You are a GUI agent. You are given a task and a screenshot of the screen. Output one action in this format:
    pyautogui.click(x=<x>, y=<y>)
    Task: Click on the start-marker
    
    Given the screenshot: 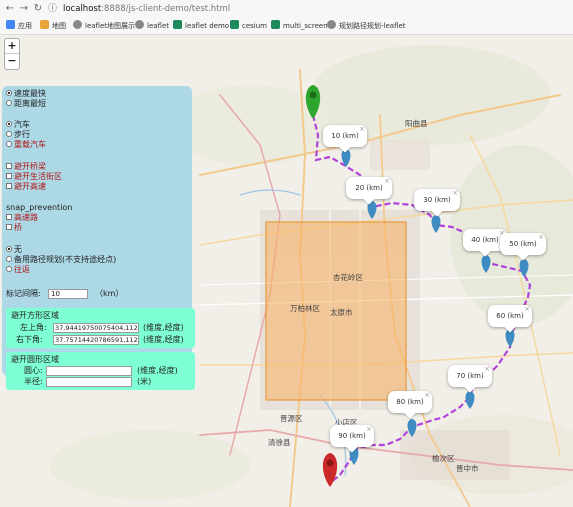 What is the action you would take?
    pyautogui.click(x=313, y=102)
    